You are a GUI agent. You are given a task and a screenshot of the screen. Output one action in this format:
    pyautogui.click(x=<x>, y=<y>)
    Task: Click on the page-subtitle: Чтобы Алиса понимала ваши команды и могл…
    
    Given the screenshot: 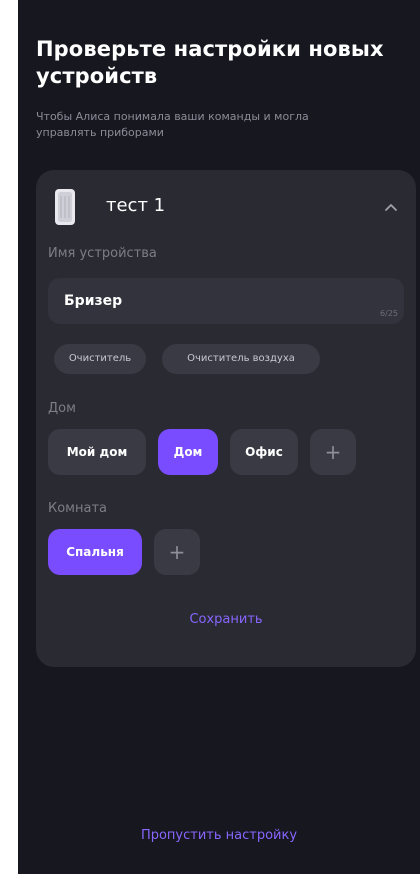 What is the action you would take?
    pyautogui.click(x=172, y=124)
    